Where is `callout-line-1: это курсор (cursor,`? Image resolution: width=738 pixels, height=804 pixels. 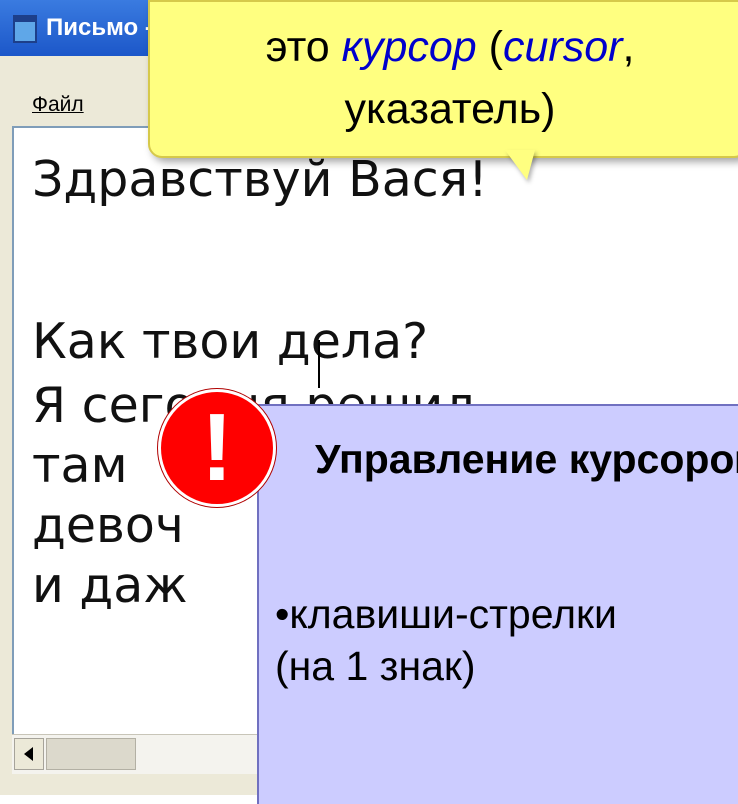
callout-line-1: это курсор (cursor, is located at coordinates (444, 47).